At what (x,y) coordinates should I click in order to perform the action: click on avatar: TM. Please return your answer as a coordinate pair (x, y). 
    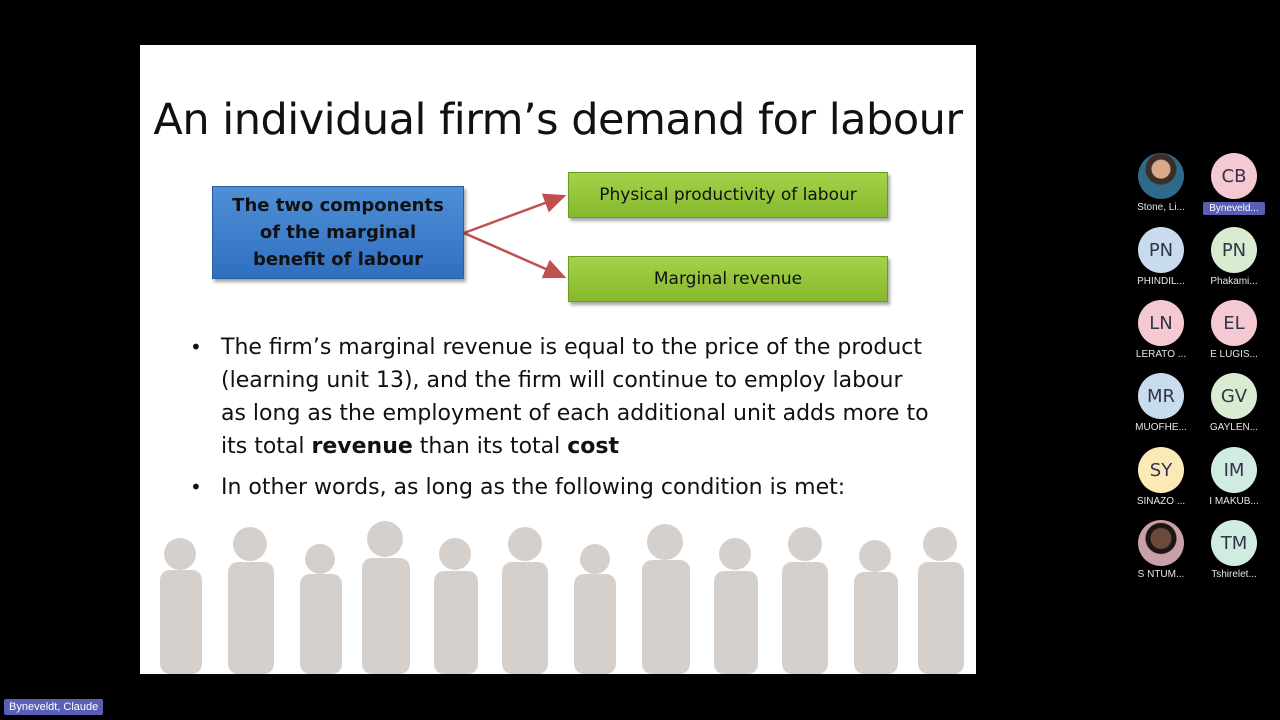
    Looking at the image, I should click on (1234, 543).